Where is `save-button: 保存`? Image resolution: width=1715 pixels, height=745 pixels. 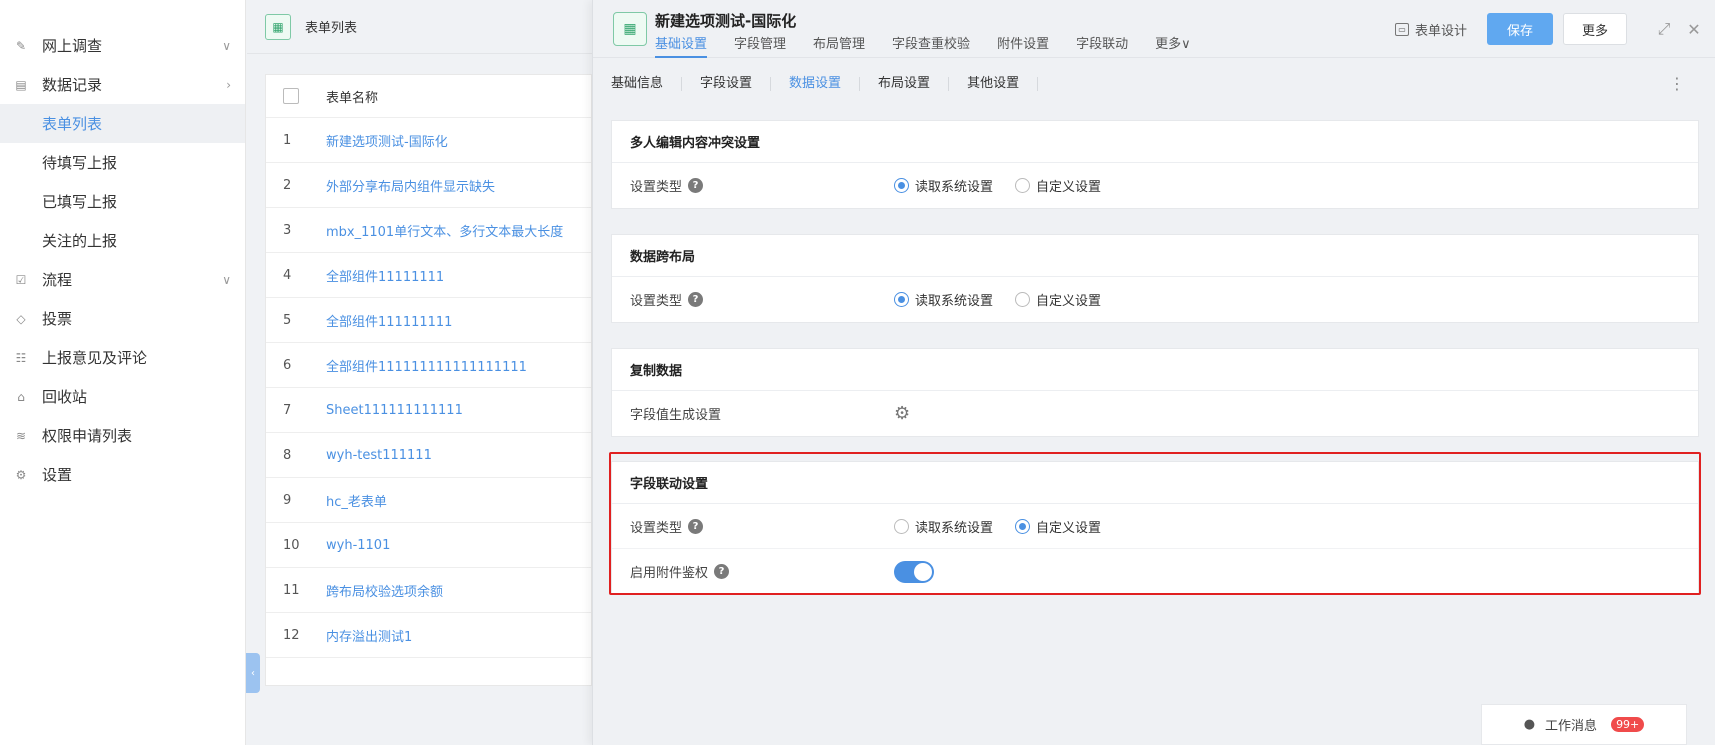
save-button: 保存 is located at coordinates (1520, 29).